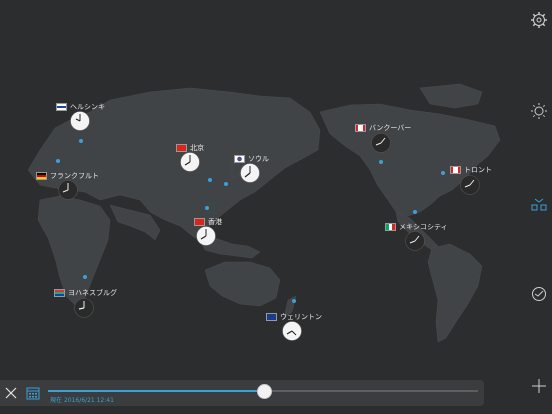  What do you see at coordinates (85, 293) in the screenshot?
I see `city-label: ヨハネスブルグ` at bounding box center [85, 293].